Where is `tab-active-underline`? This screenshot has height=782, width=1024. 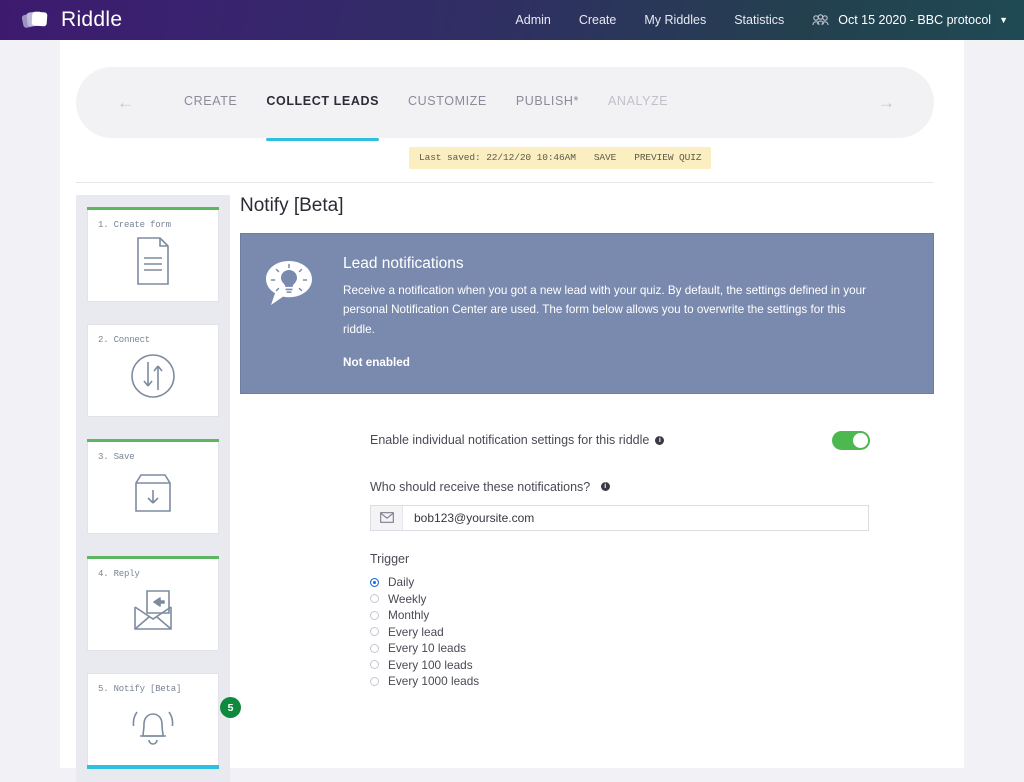 tab-active-underline is located at coordinates (323, 139).